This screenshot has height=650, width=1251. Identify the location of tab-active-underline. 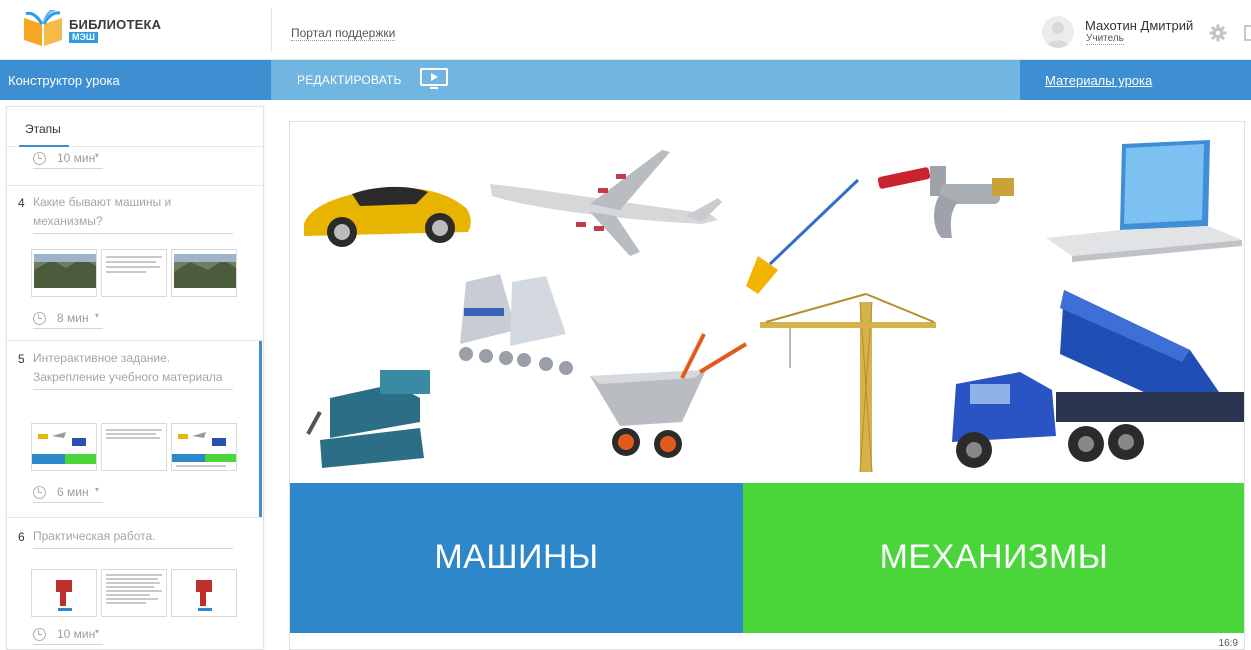
(44, 146).